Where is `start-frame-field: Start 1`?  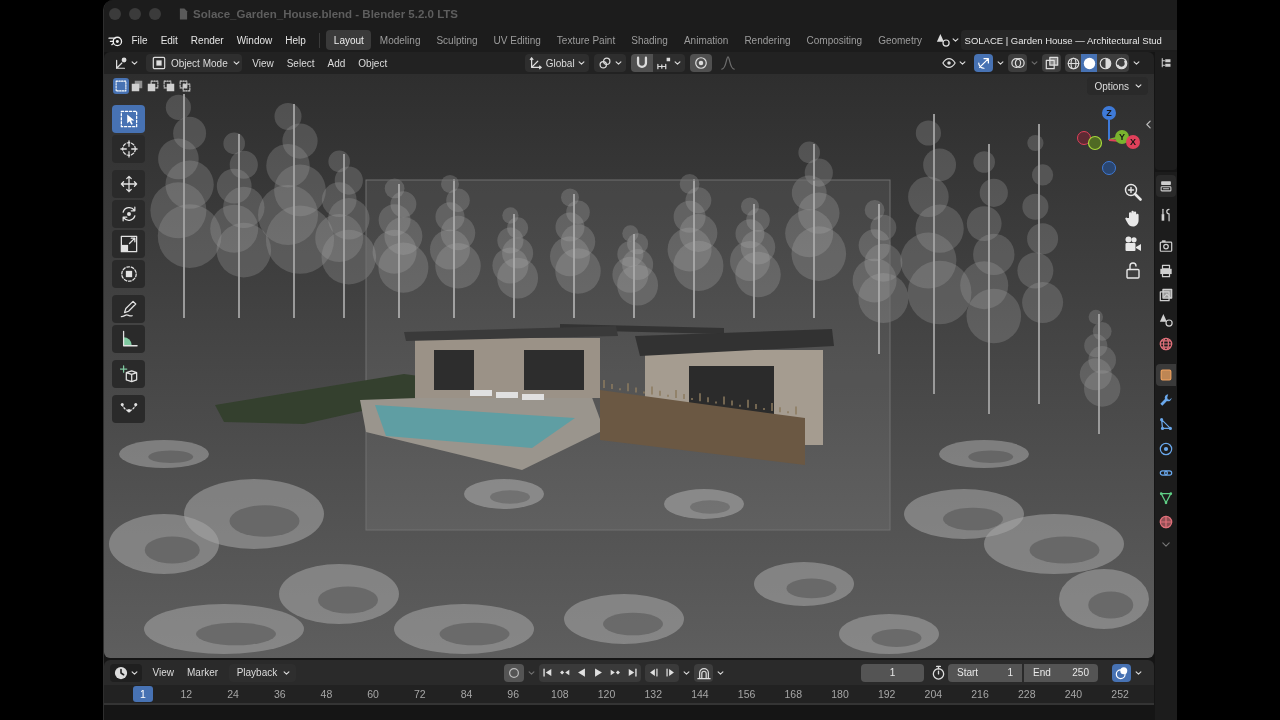
start-frame-field: Start 1 is located at coordinates (985, 672).